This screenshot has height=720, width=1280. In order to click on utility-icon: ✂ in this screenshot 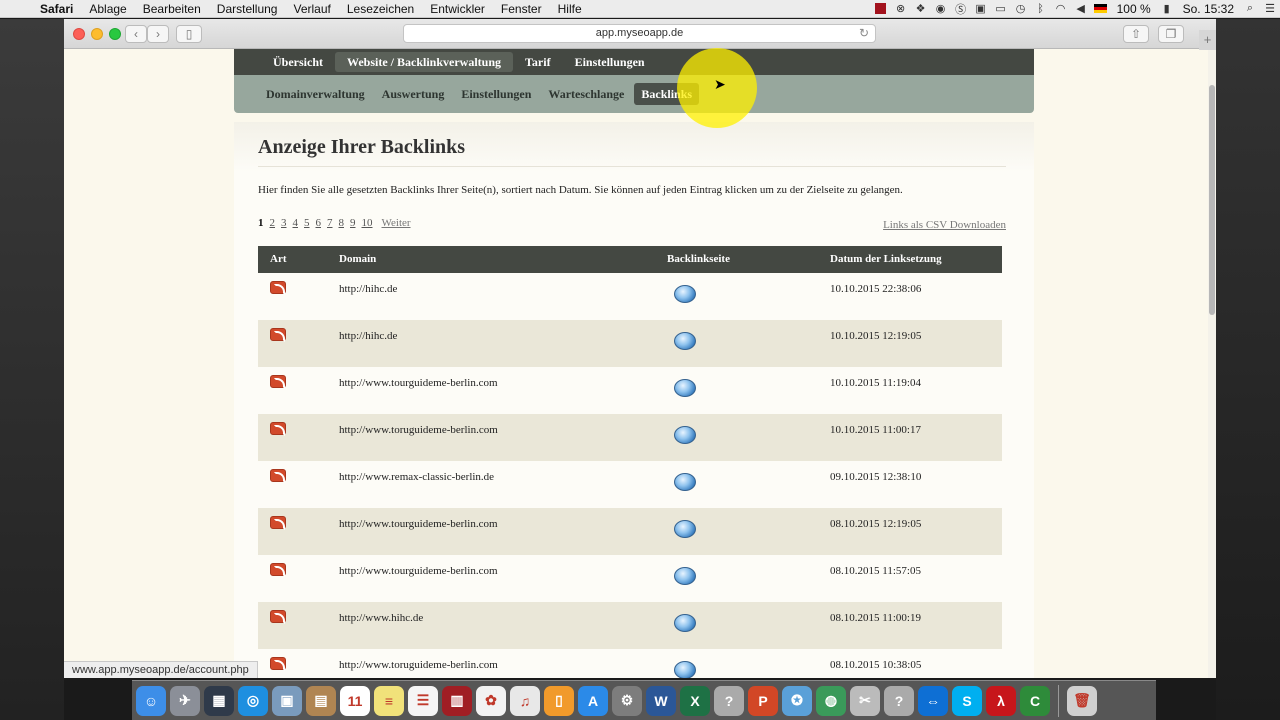, I will do `click(865, 700)`.